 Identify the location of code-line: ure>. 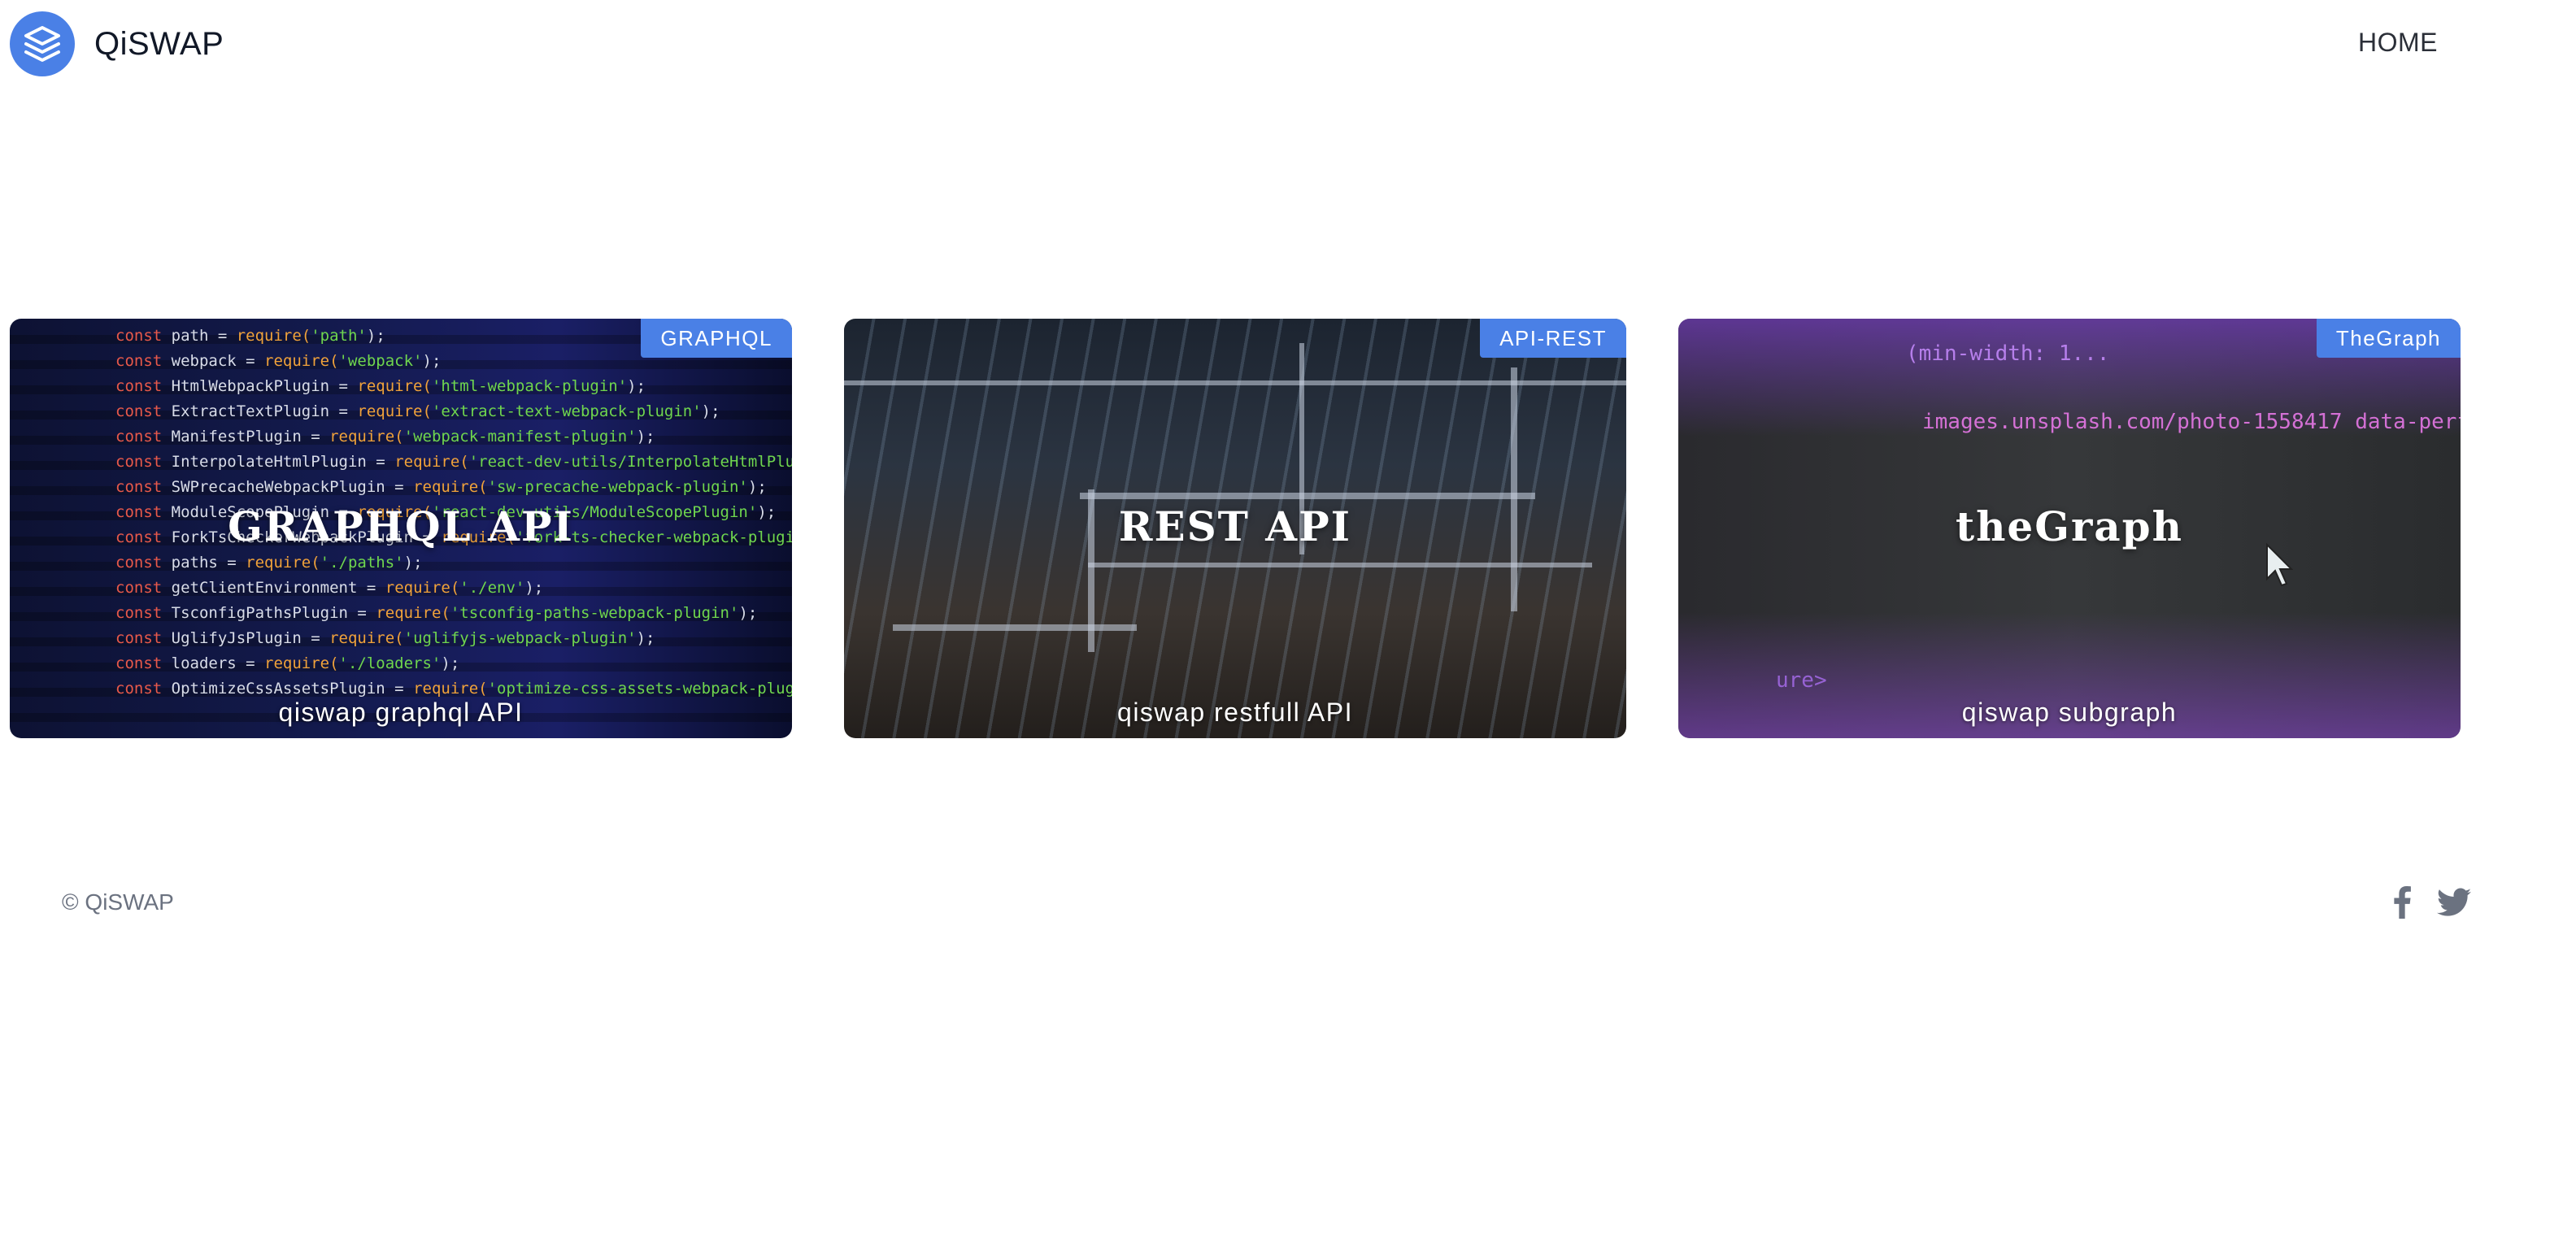
(1802, 681).